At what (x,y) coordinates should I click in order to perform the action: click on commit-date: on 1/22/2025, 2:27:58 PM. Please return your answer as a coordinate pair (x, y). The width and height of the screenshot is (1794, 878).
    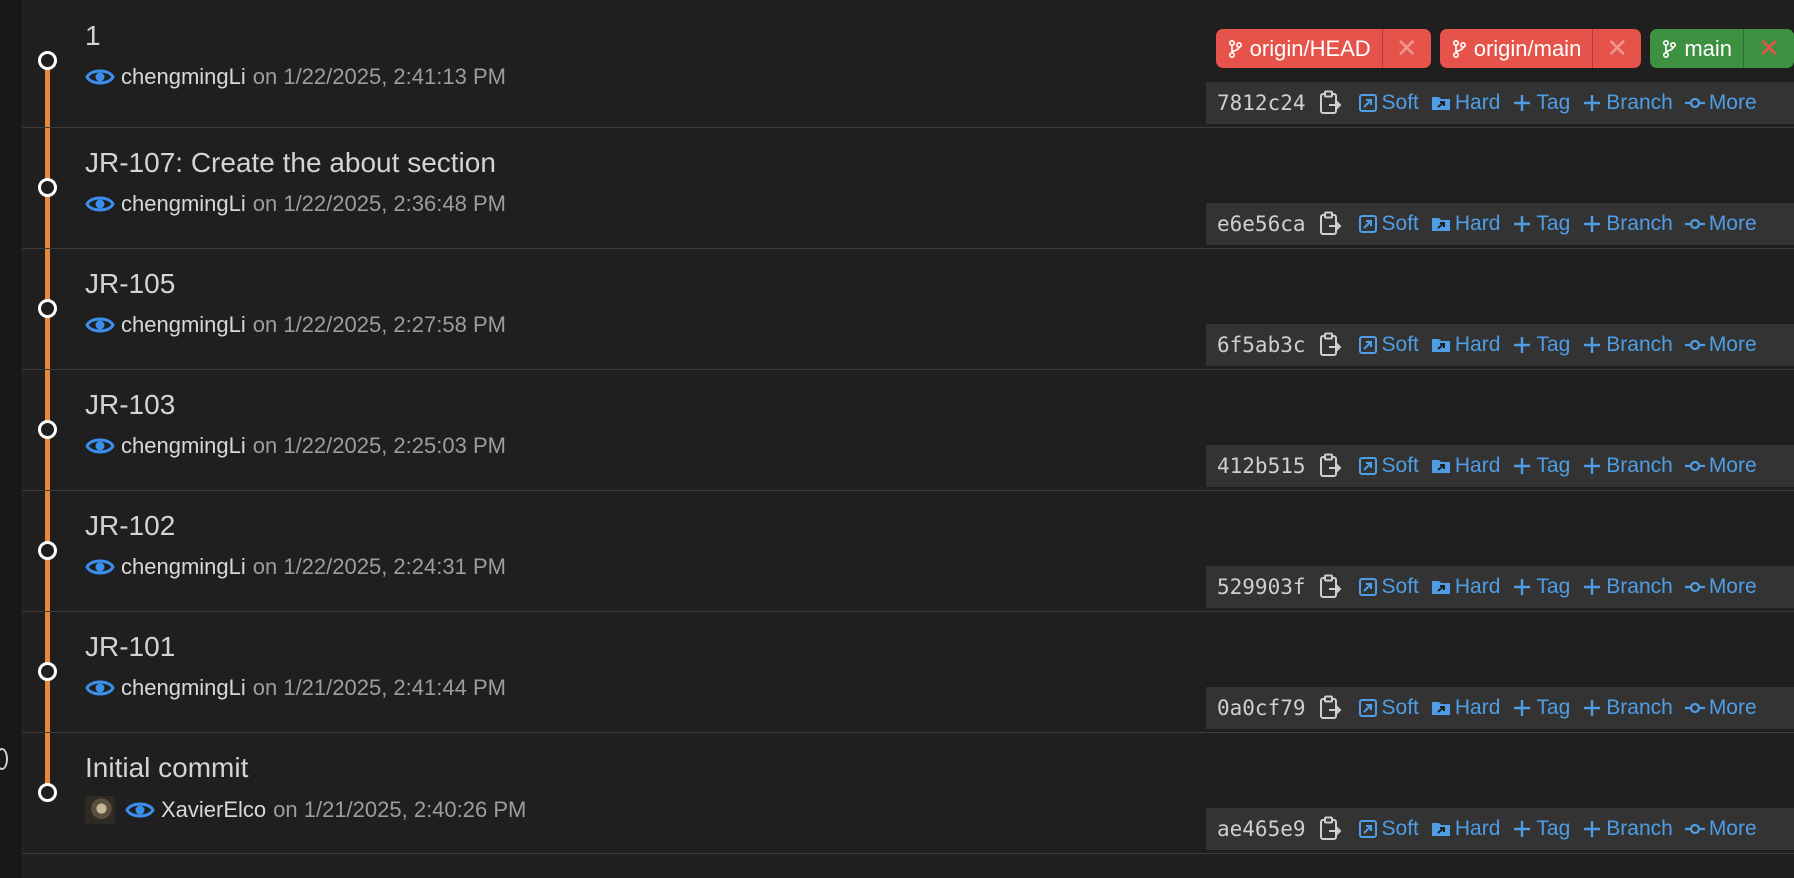
    Looking at the image, I should click on (379, 324).